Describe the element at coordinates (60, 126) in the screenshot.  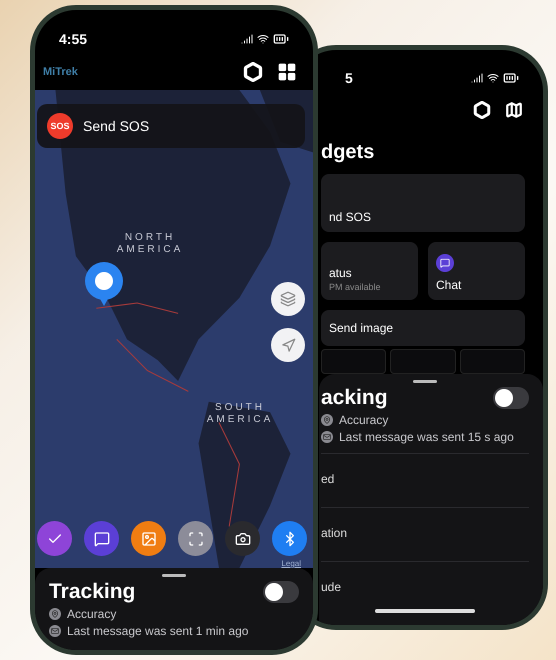
I see `sos-badge: SOS` at that location.